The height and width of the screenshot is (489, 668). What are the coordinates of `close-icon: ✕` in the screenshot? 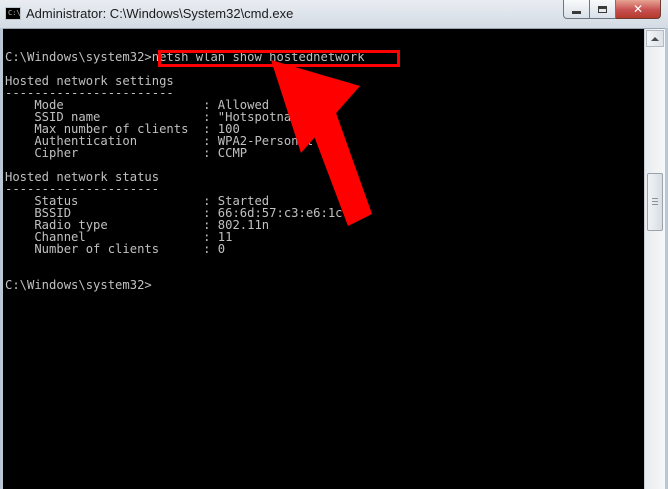 It's located at (638, 9).